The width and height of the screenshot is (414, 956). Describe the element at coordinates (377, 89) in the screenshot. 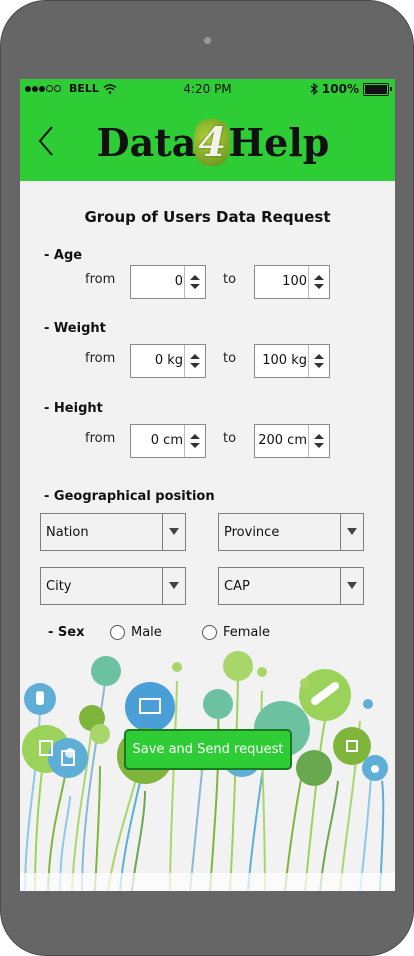

I see `battery-icon` at that location.